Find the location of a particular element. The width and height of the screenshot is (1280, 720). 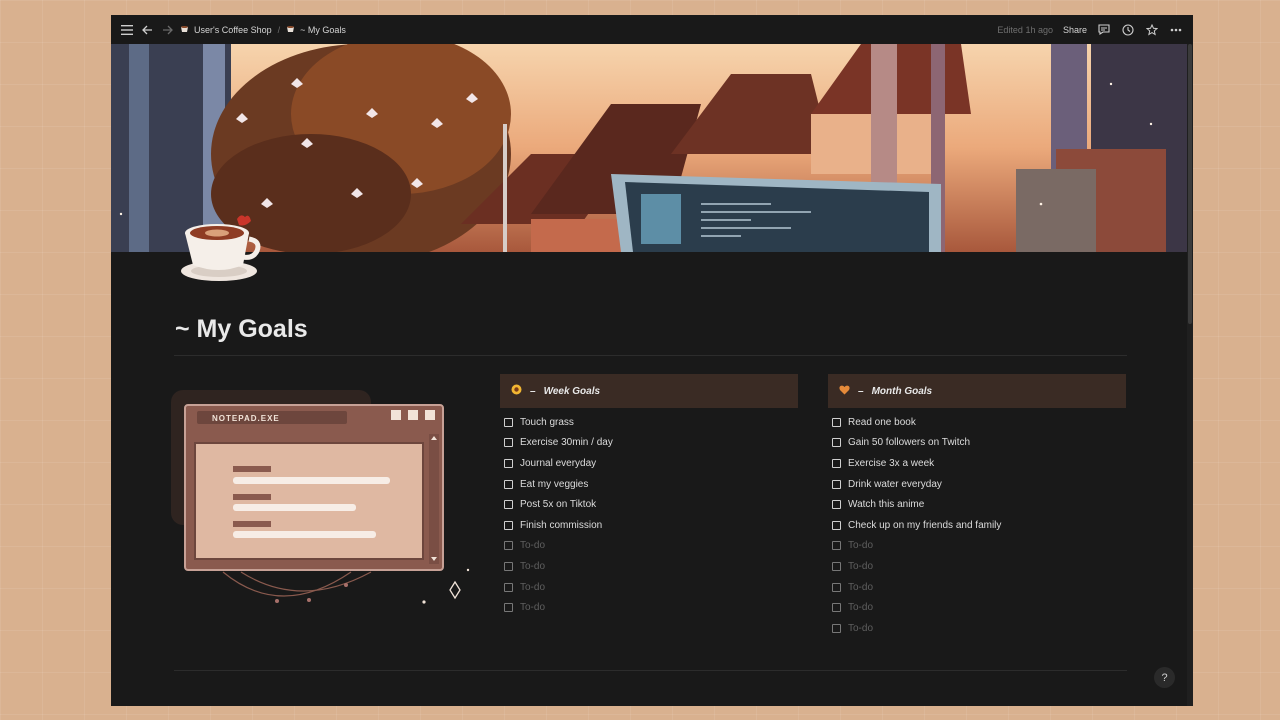

scrollbar is located at coordinates (1190, 375).